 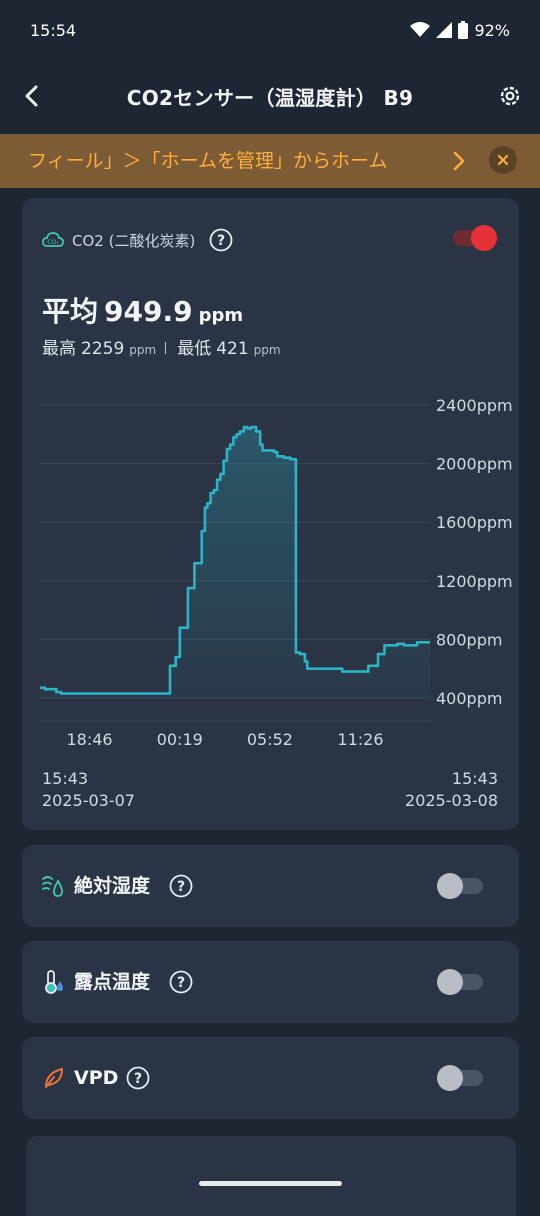 I want to click on range-end-time: 15:43, so click(x=474, y=778).